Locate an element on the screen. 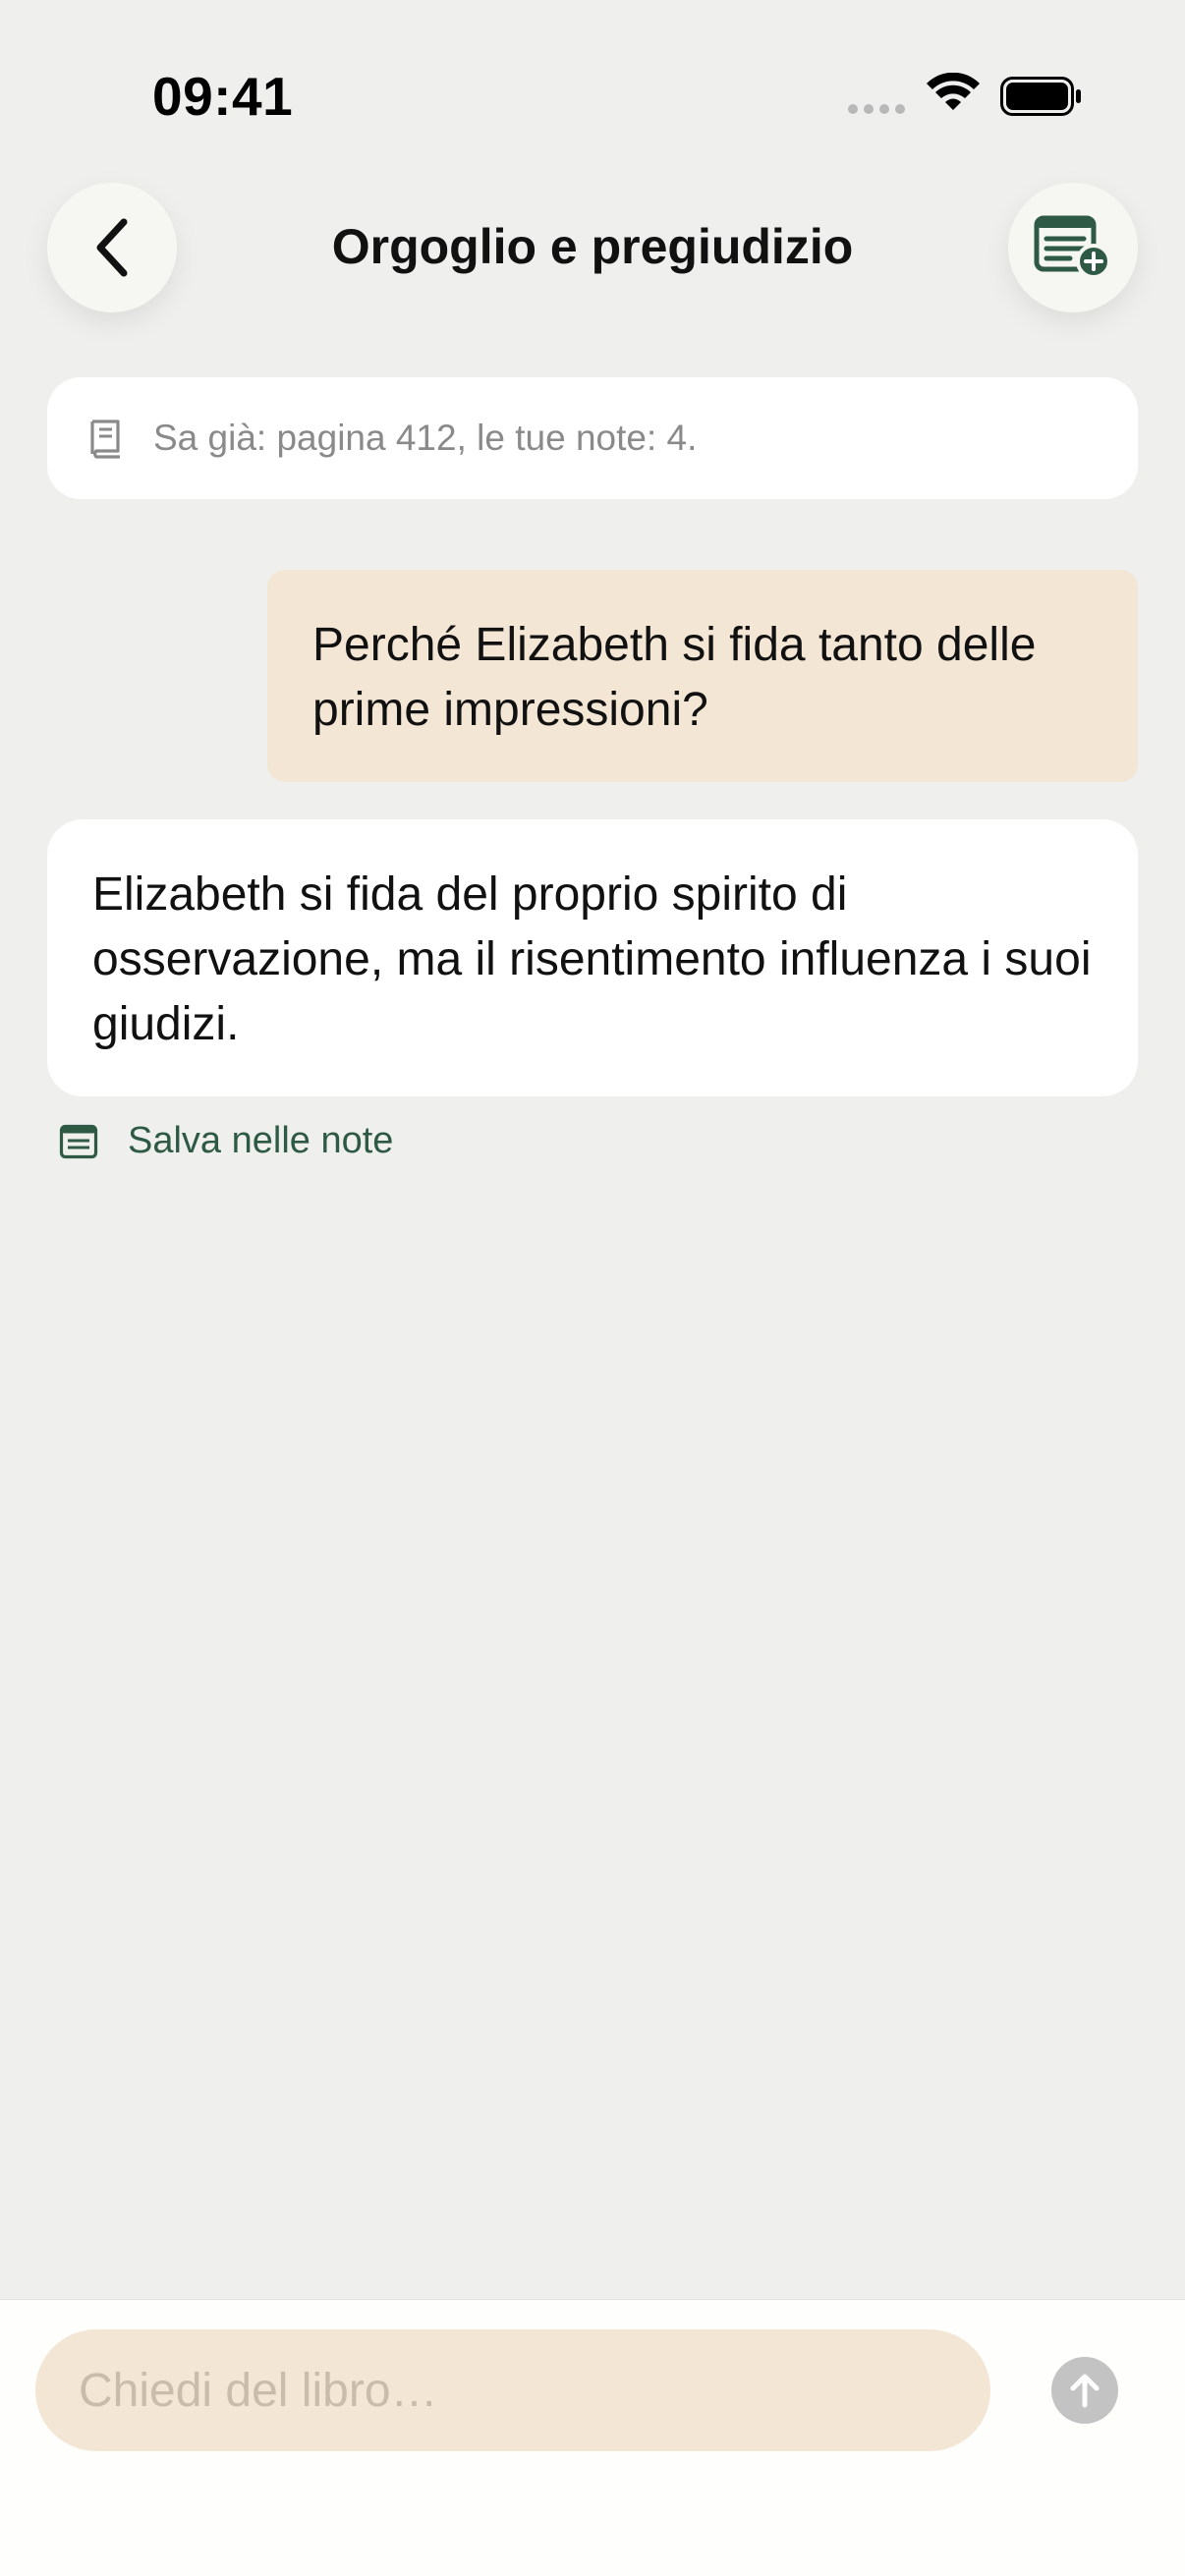  page-title: Orgoglio e pregiudizio is located at coordinates (592, 246).